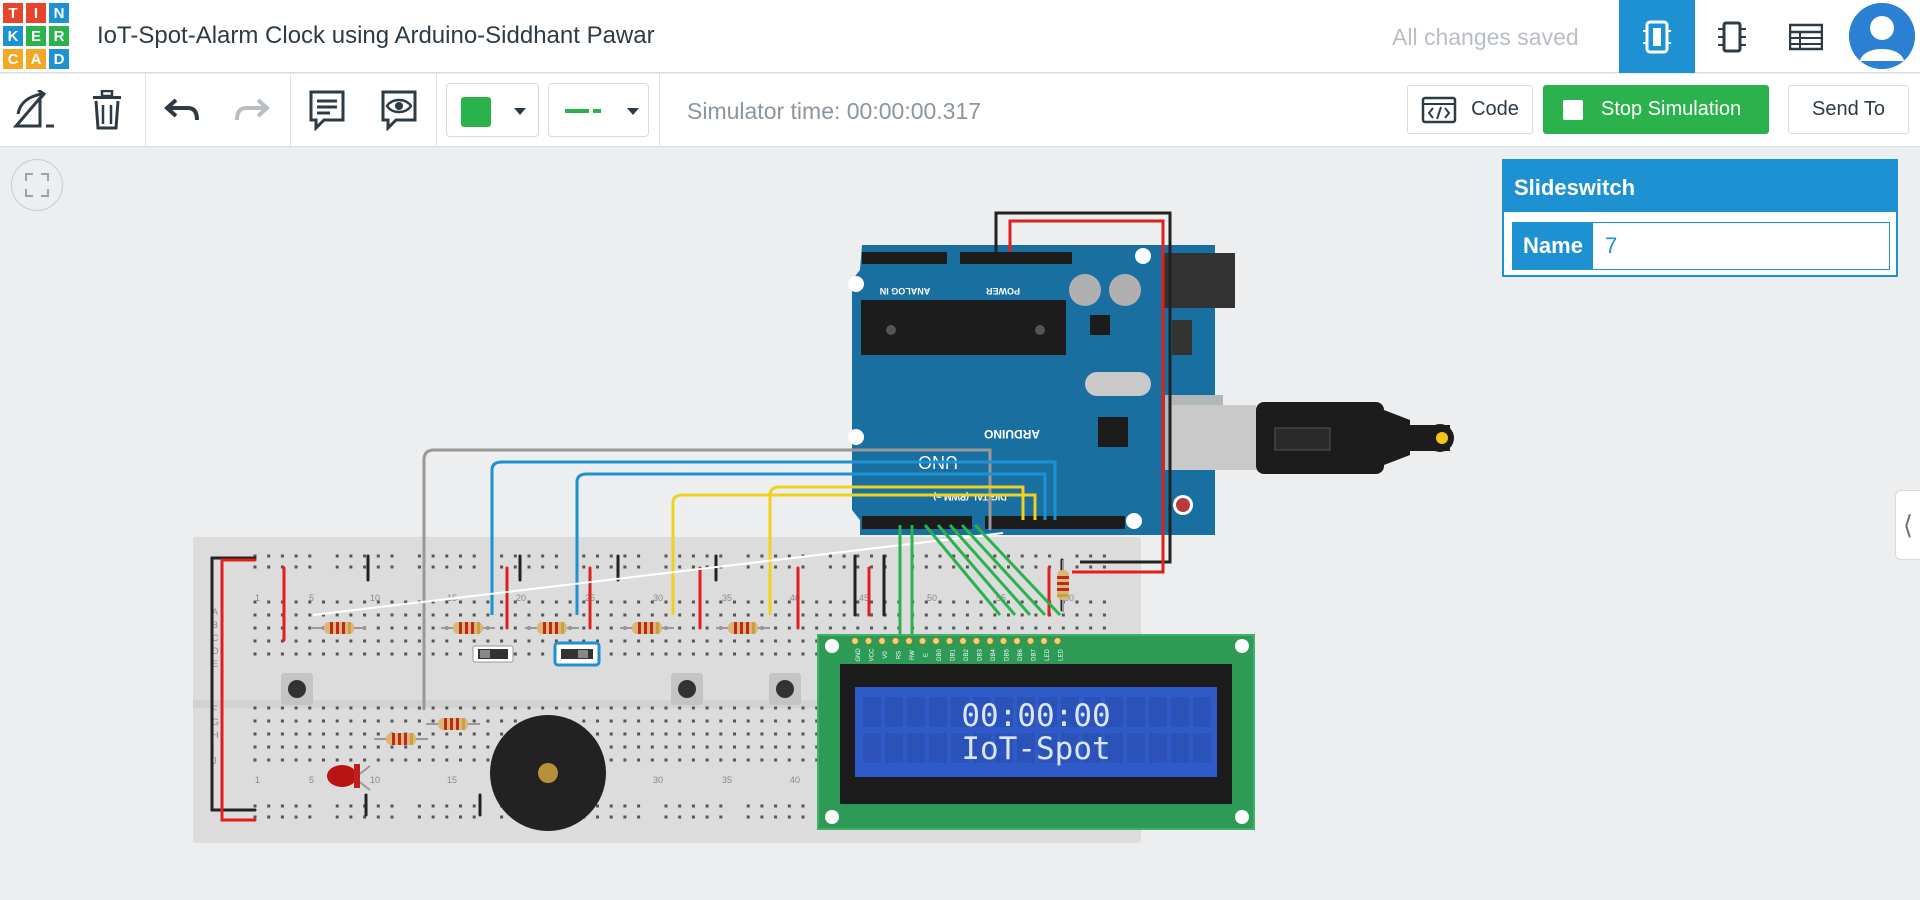 The image size is (1920, 900). I want to click on circuit-view-button, so click(1657, 36).